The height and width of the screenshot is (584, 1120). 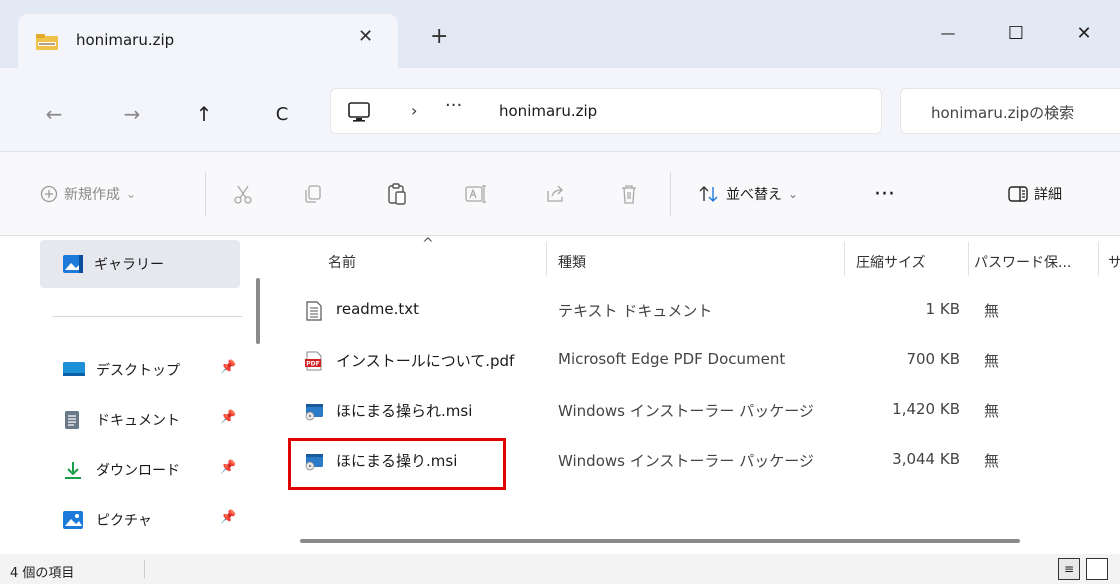 I want to click on sidebar-item-desktop: デスクトップ 📌, so click(x=152, y=369).